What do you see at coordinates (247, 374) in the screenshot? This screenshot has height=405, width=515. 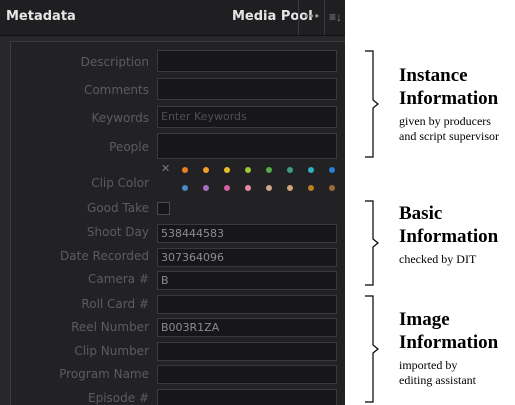 I see `program-name-field` at bounding box center [247, 374].